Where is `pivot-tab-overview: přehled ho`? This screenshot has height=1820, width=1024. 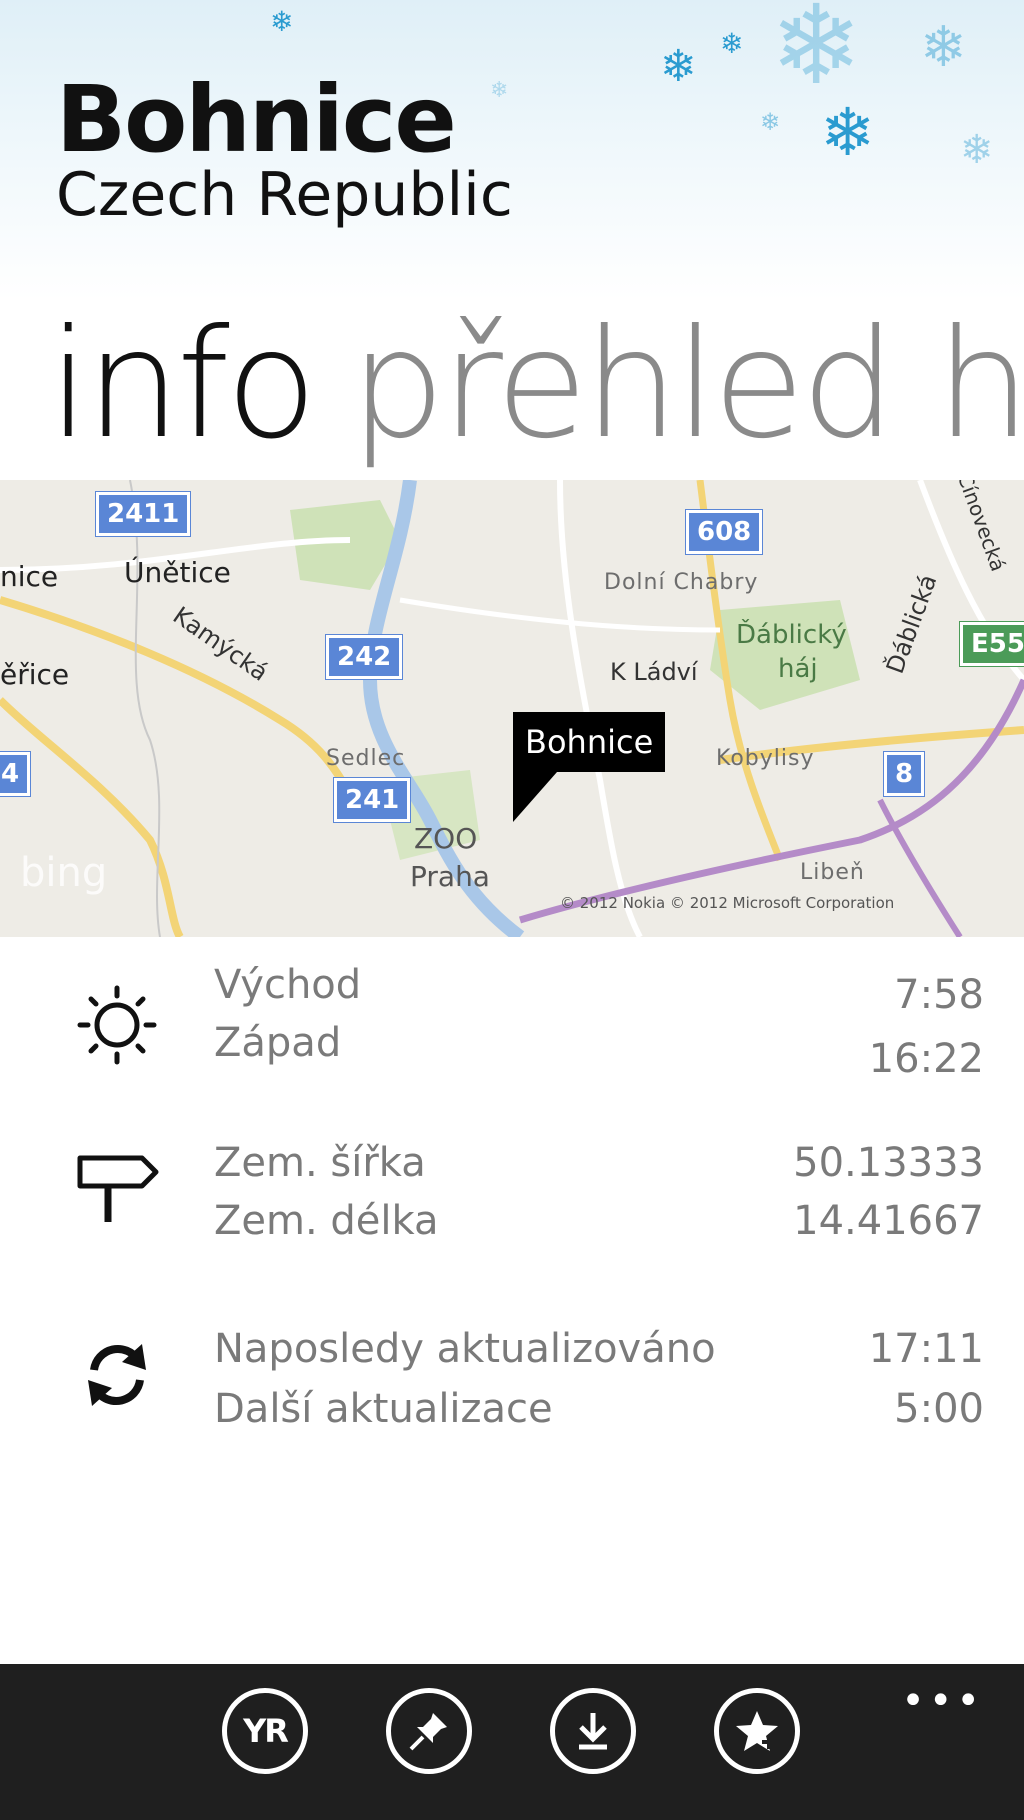
pivot-tab-overview: přehled ho is located at coordinates (687, 385).